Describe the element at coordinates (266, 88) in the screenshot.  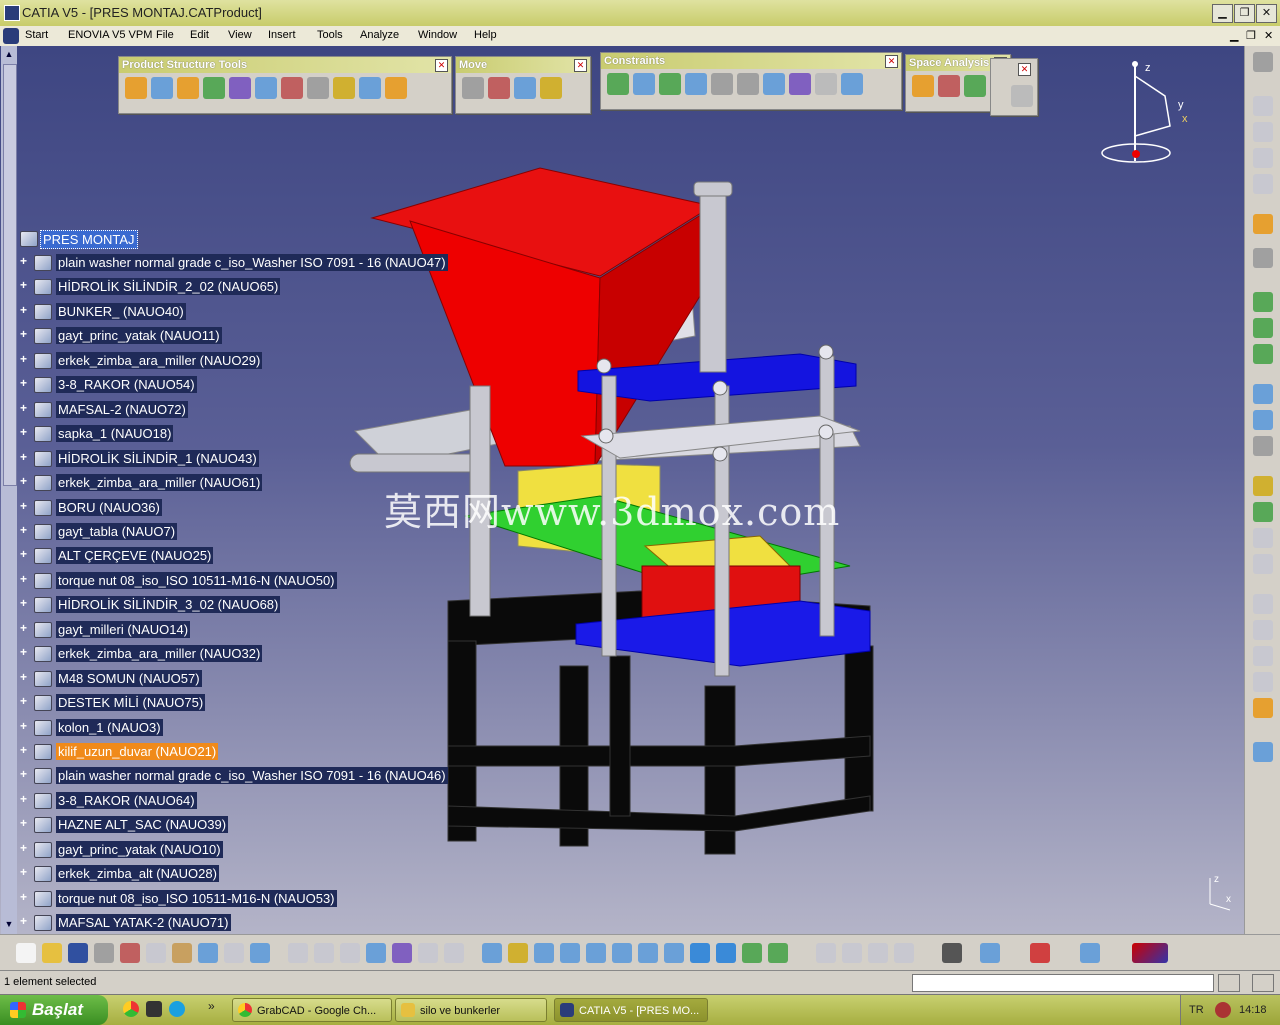
I see `replace-component-icon` at that location.